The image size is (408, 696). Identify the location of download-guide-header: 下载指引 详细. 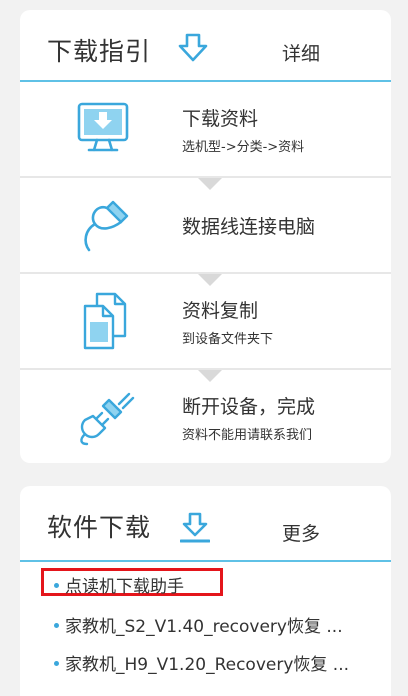
(205, 46).